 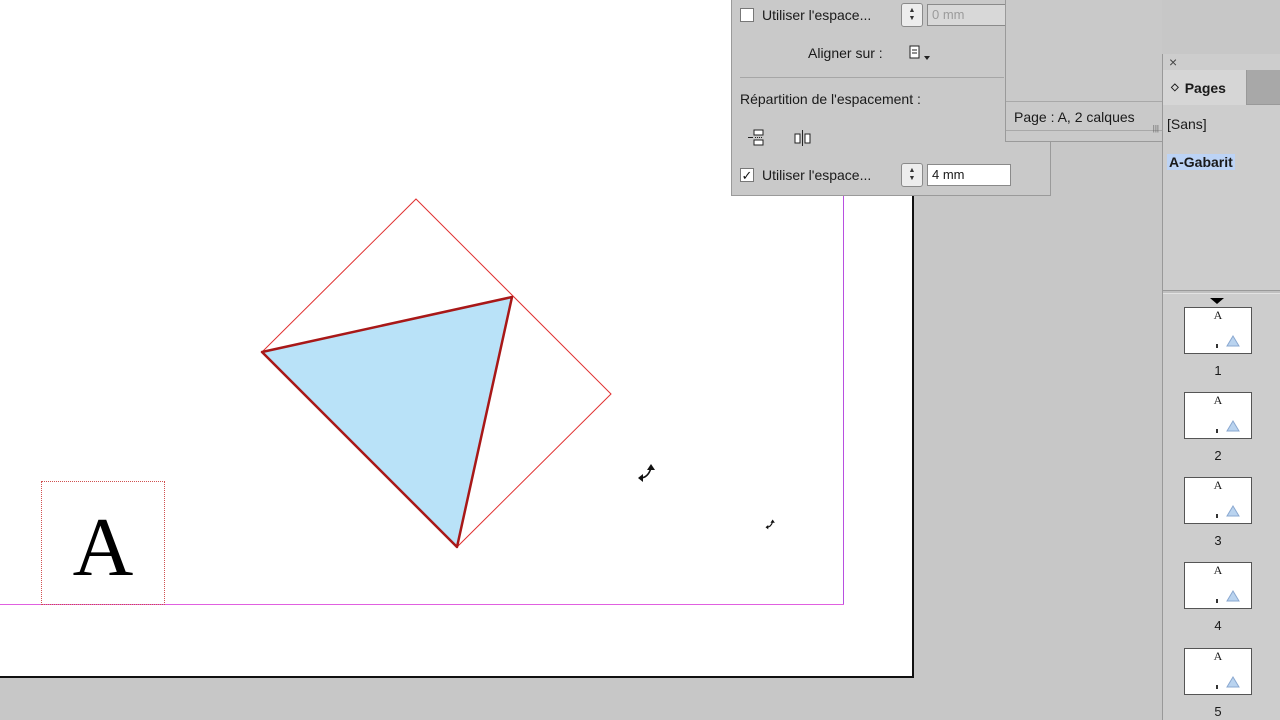 I want to click on distribute-vertical-space-icon, so click(x=756, y=137).